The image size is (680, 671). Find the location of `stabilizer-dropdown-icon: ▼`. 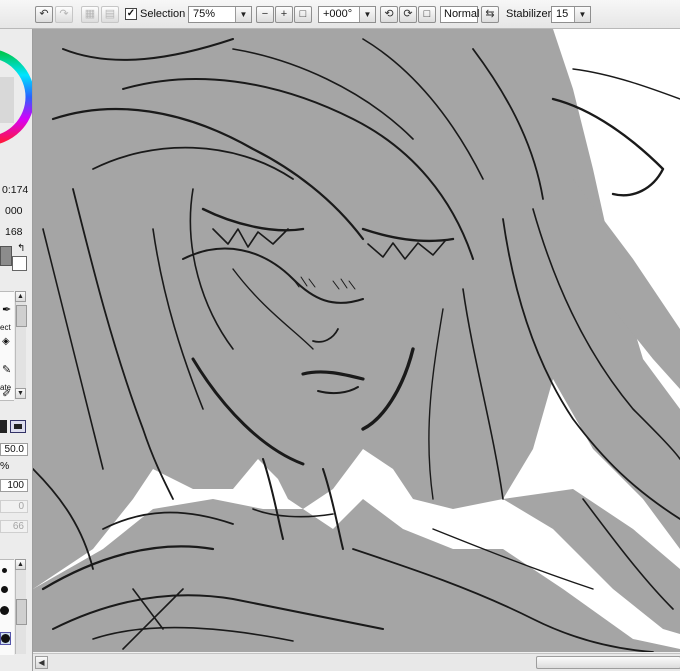

stabilizer-dropdown-icon: ▼ is located at coordinates (582, 14).